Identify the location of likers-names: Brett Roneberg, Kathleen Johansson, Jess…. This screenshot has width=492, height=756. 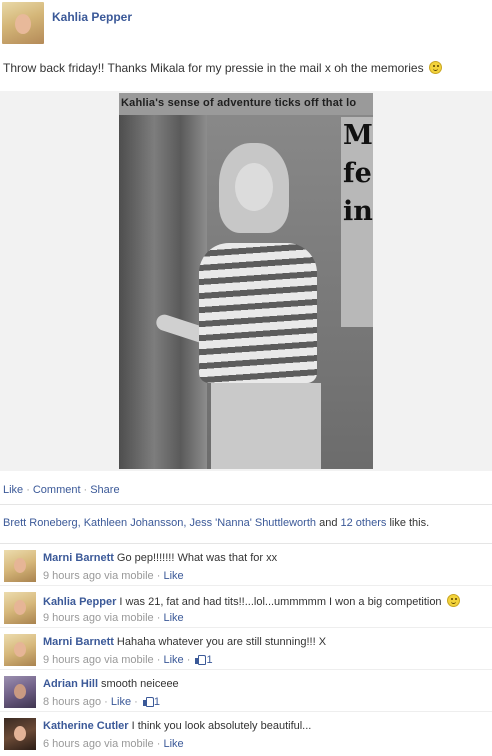
(159, 523).